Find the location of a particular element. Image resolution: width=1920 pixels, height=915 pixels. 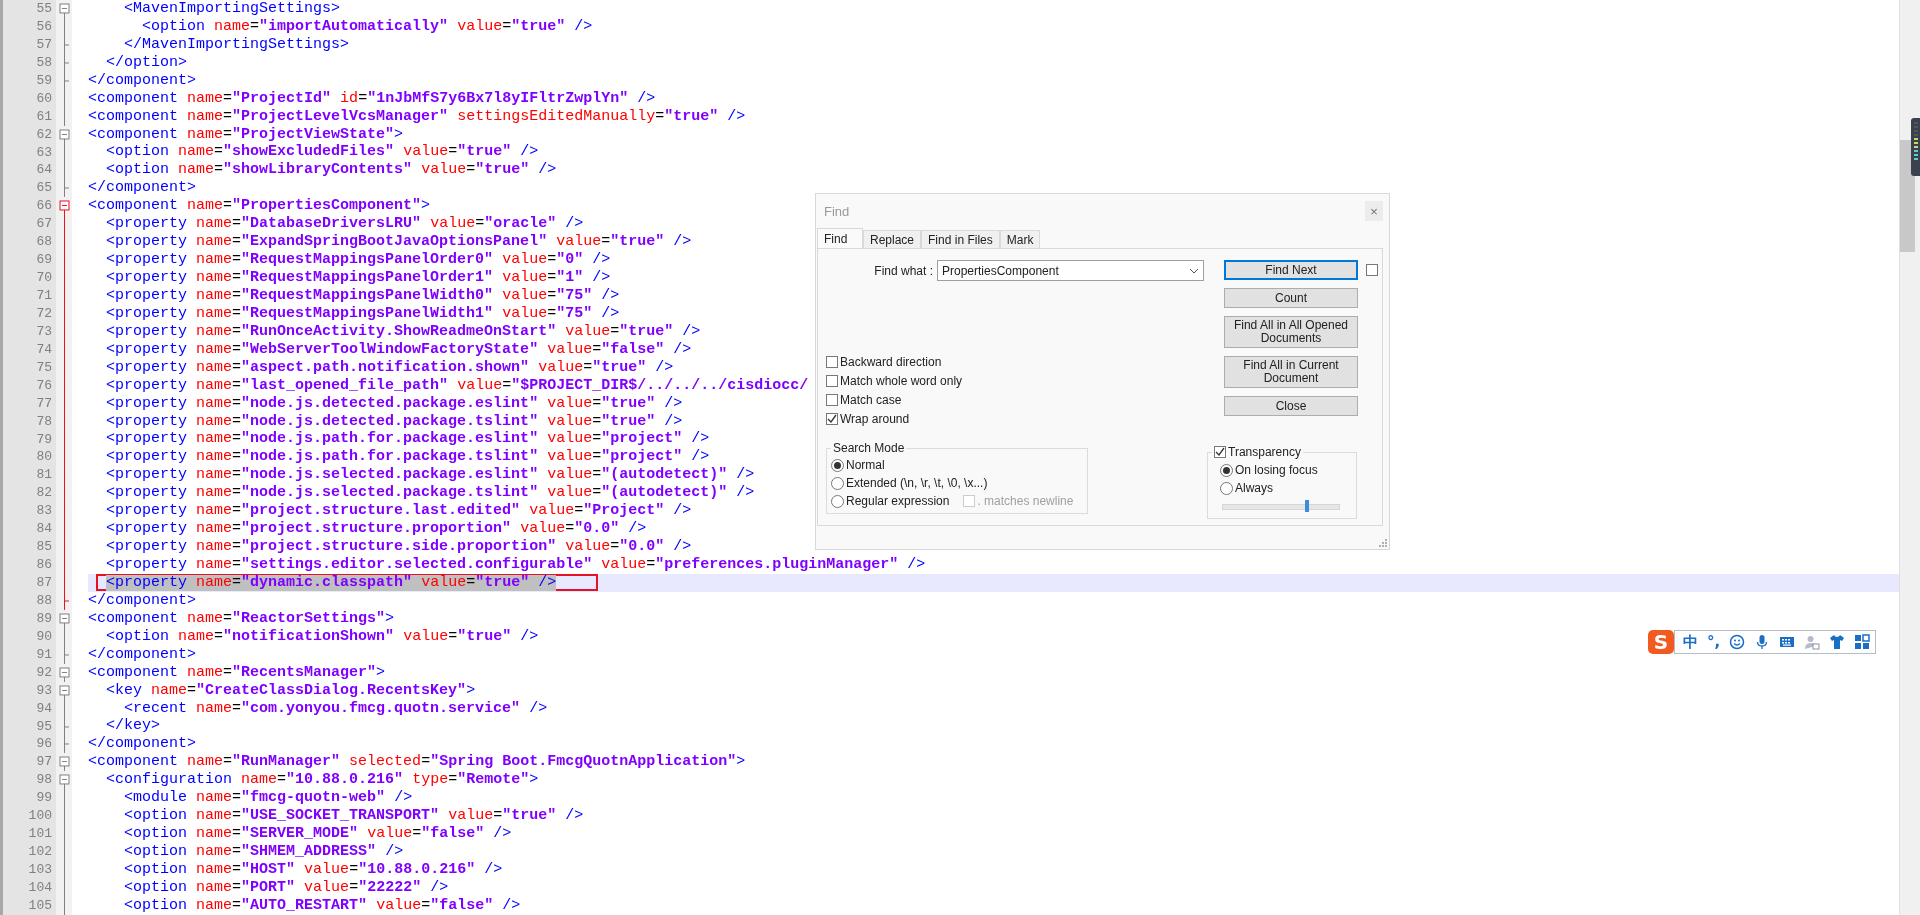

option-label: On losing focus is located at coordinates (1276, 470).